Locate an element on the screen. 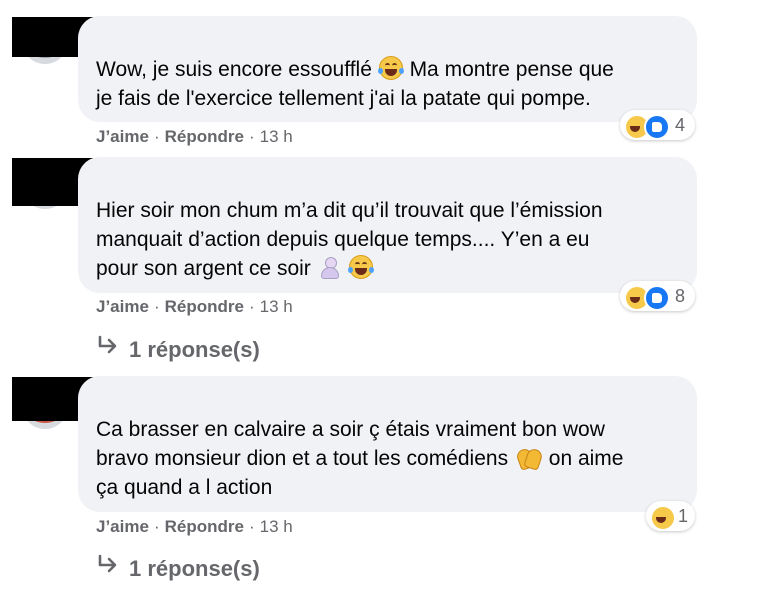 The height and width of the screenshot is (591, 760). reaction-count: 8 is located at coordinates (680, 296).